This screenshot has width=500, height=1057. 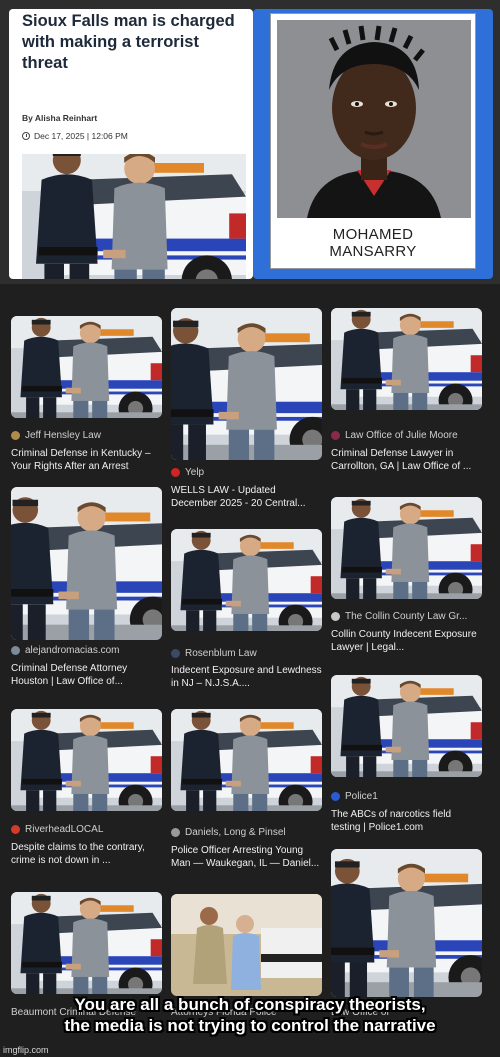 What do you see at coordinates (15, 650) in the screenshot?
I see `globe-icon` at bounding box center [15, 650].